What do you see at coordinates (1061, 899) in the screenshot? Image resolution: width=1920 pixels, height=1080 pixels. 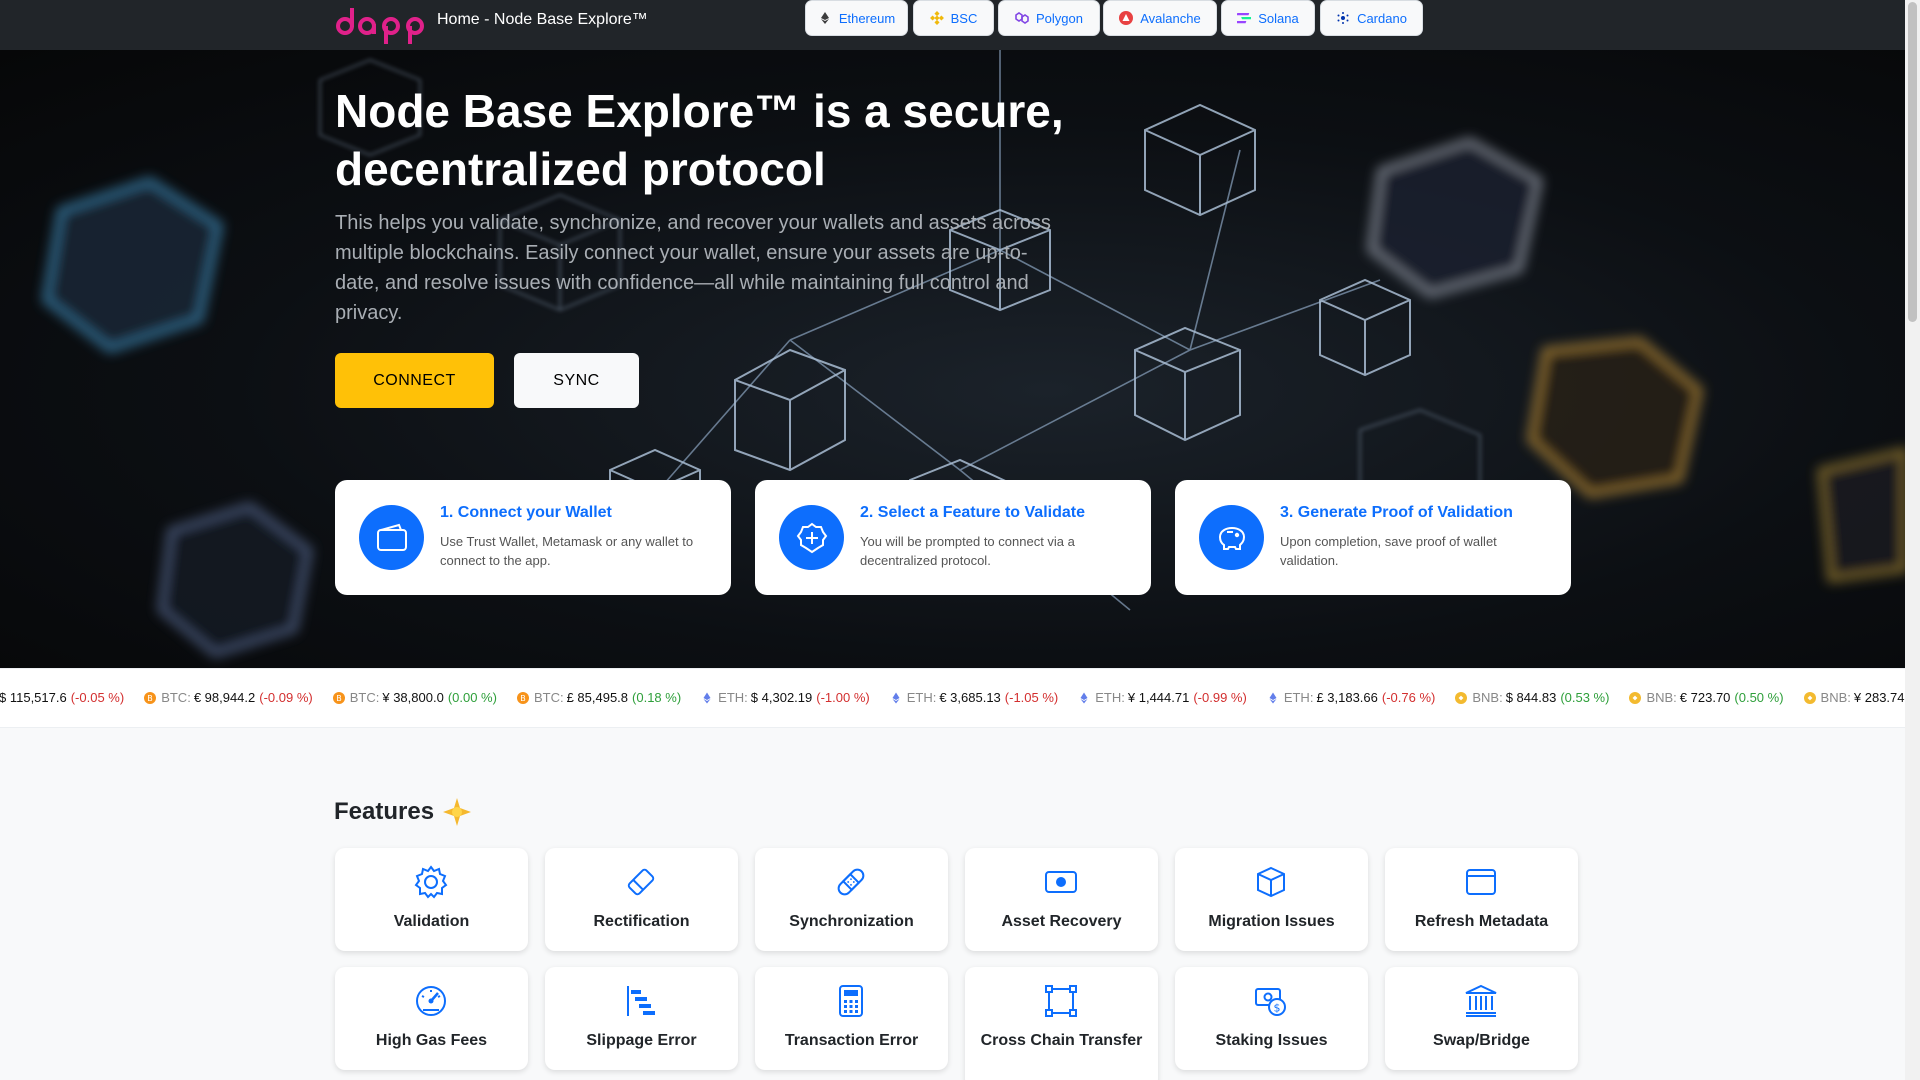 I see `feature-card-asset-recovery: Asset Recovery` at bounding box center [1061, 899].